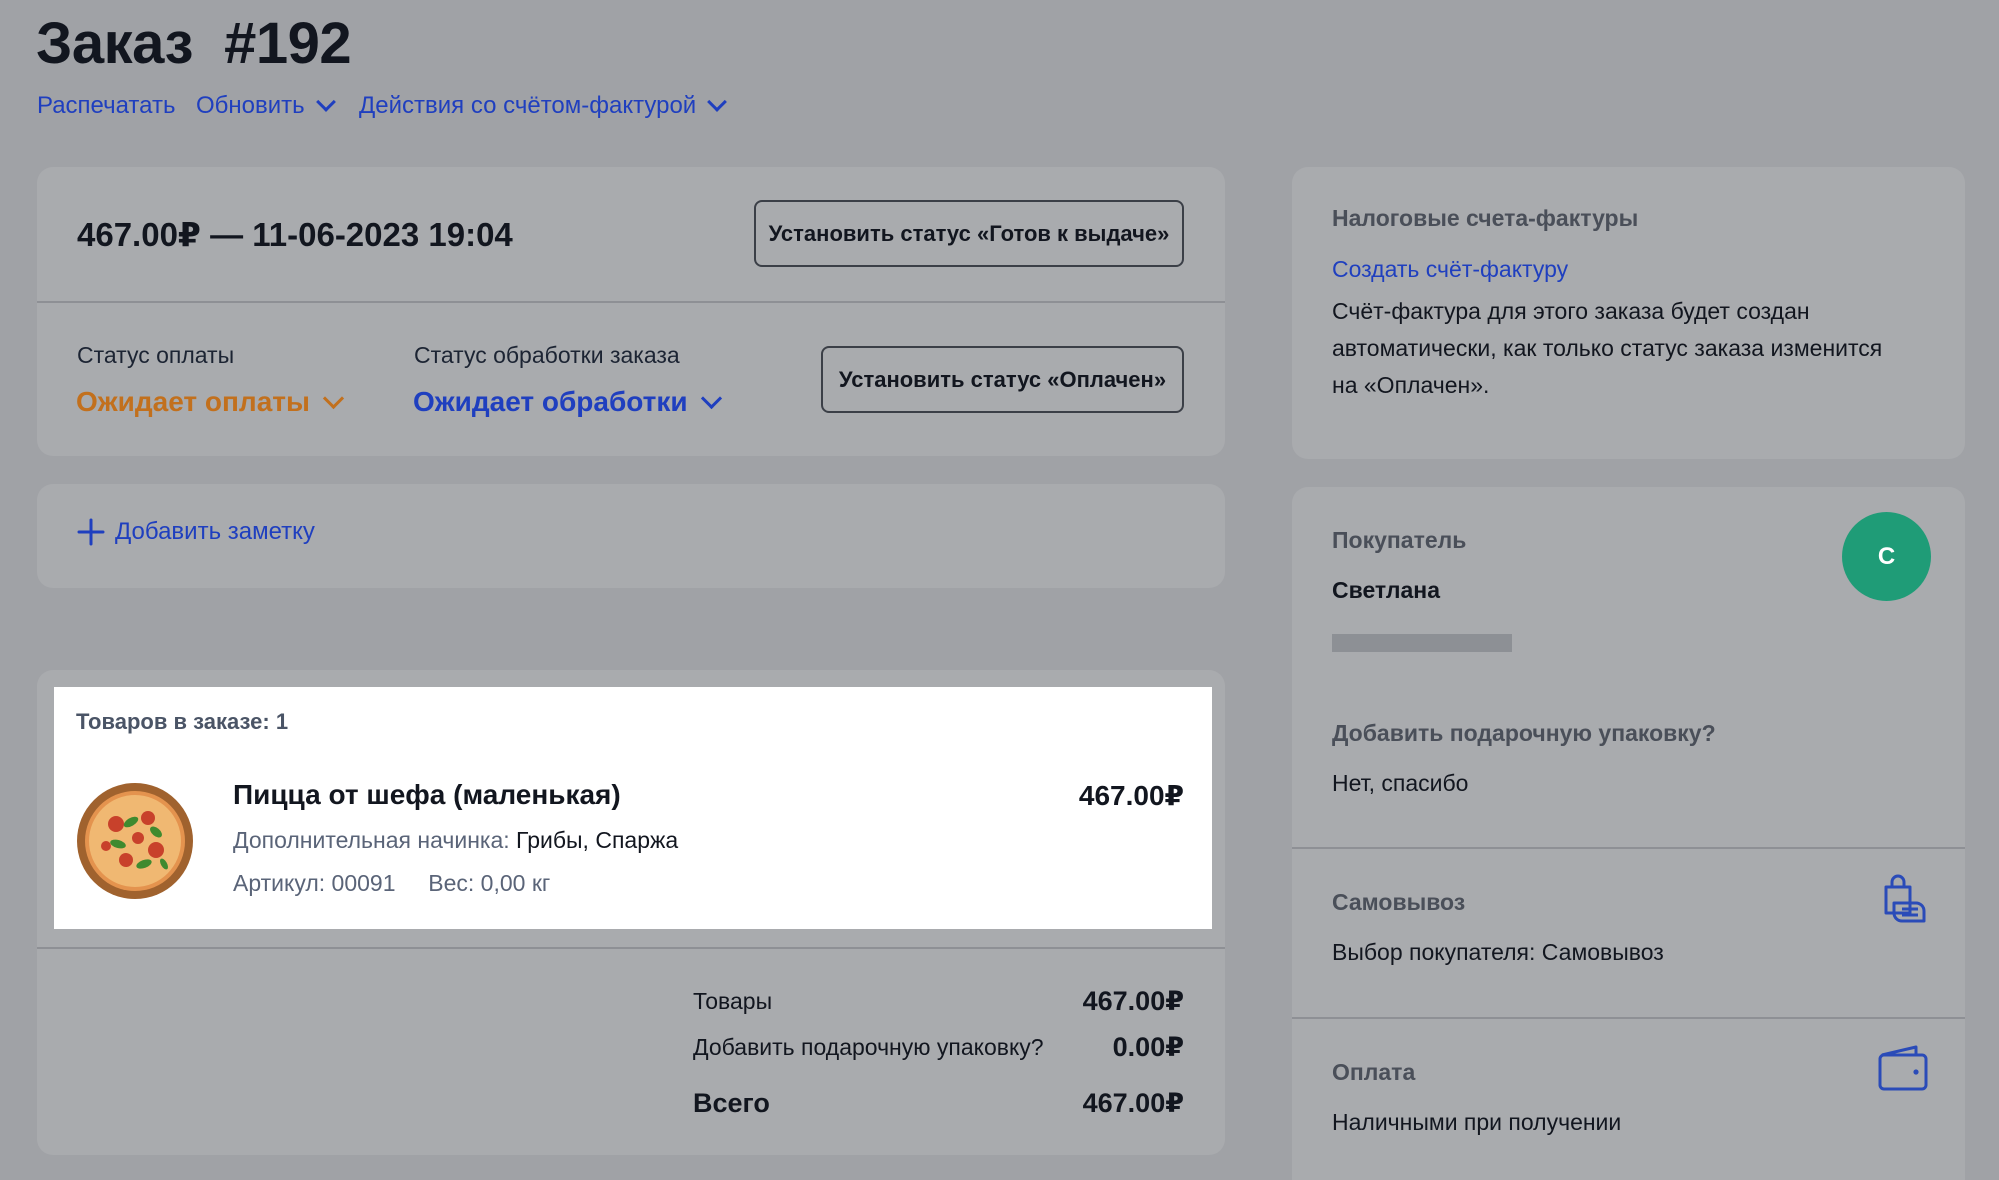  What do you see at coordinates (156, 355) in the screenshot?
I see `payment-status-label: Статус оплаты` at bounding box center [156, 355].